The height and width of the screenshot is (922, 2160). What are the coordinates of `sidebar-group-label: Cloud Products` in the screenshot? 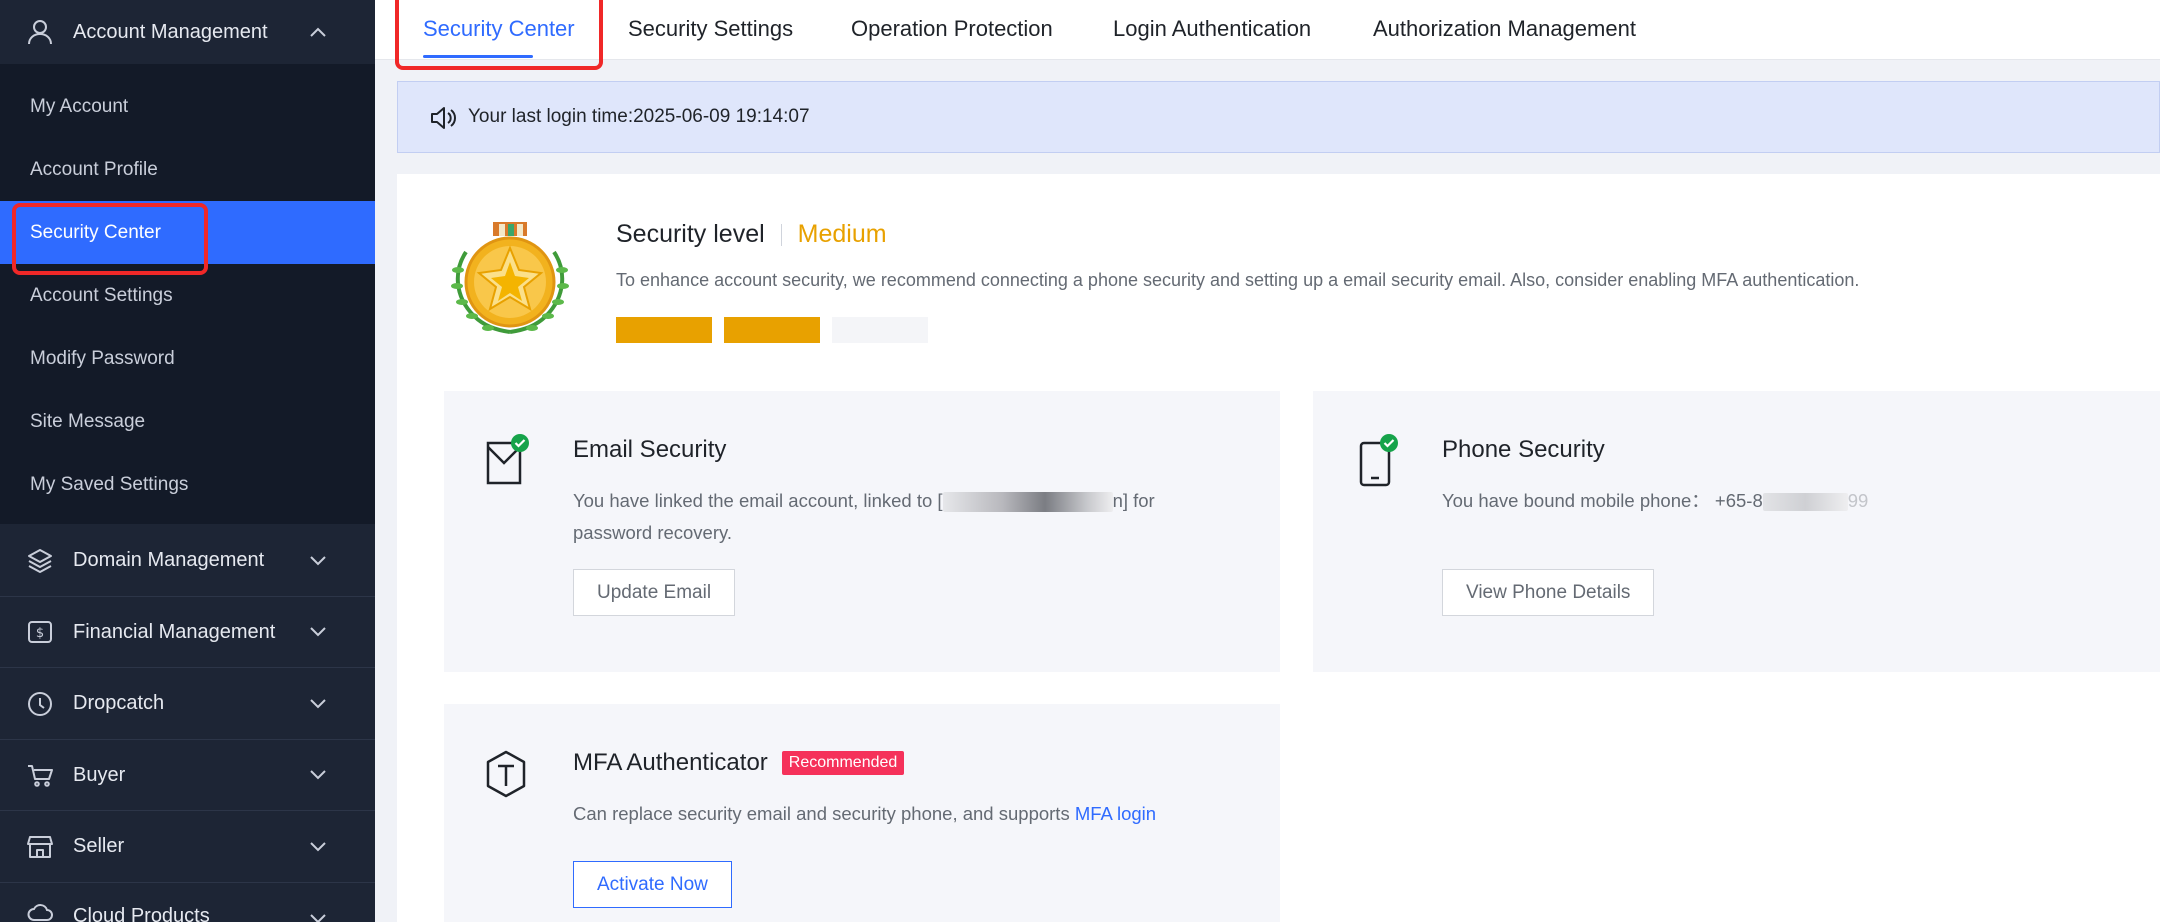 It's located at (141, 913).